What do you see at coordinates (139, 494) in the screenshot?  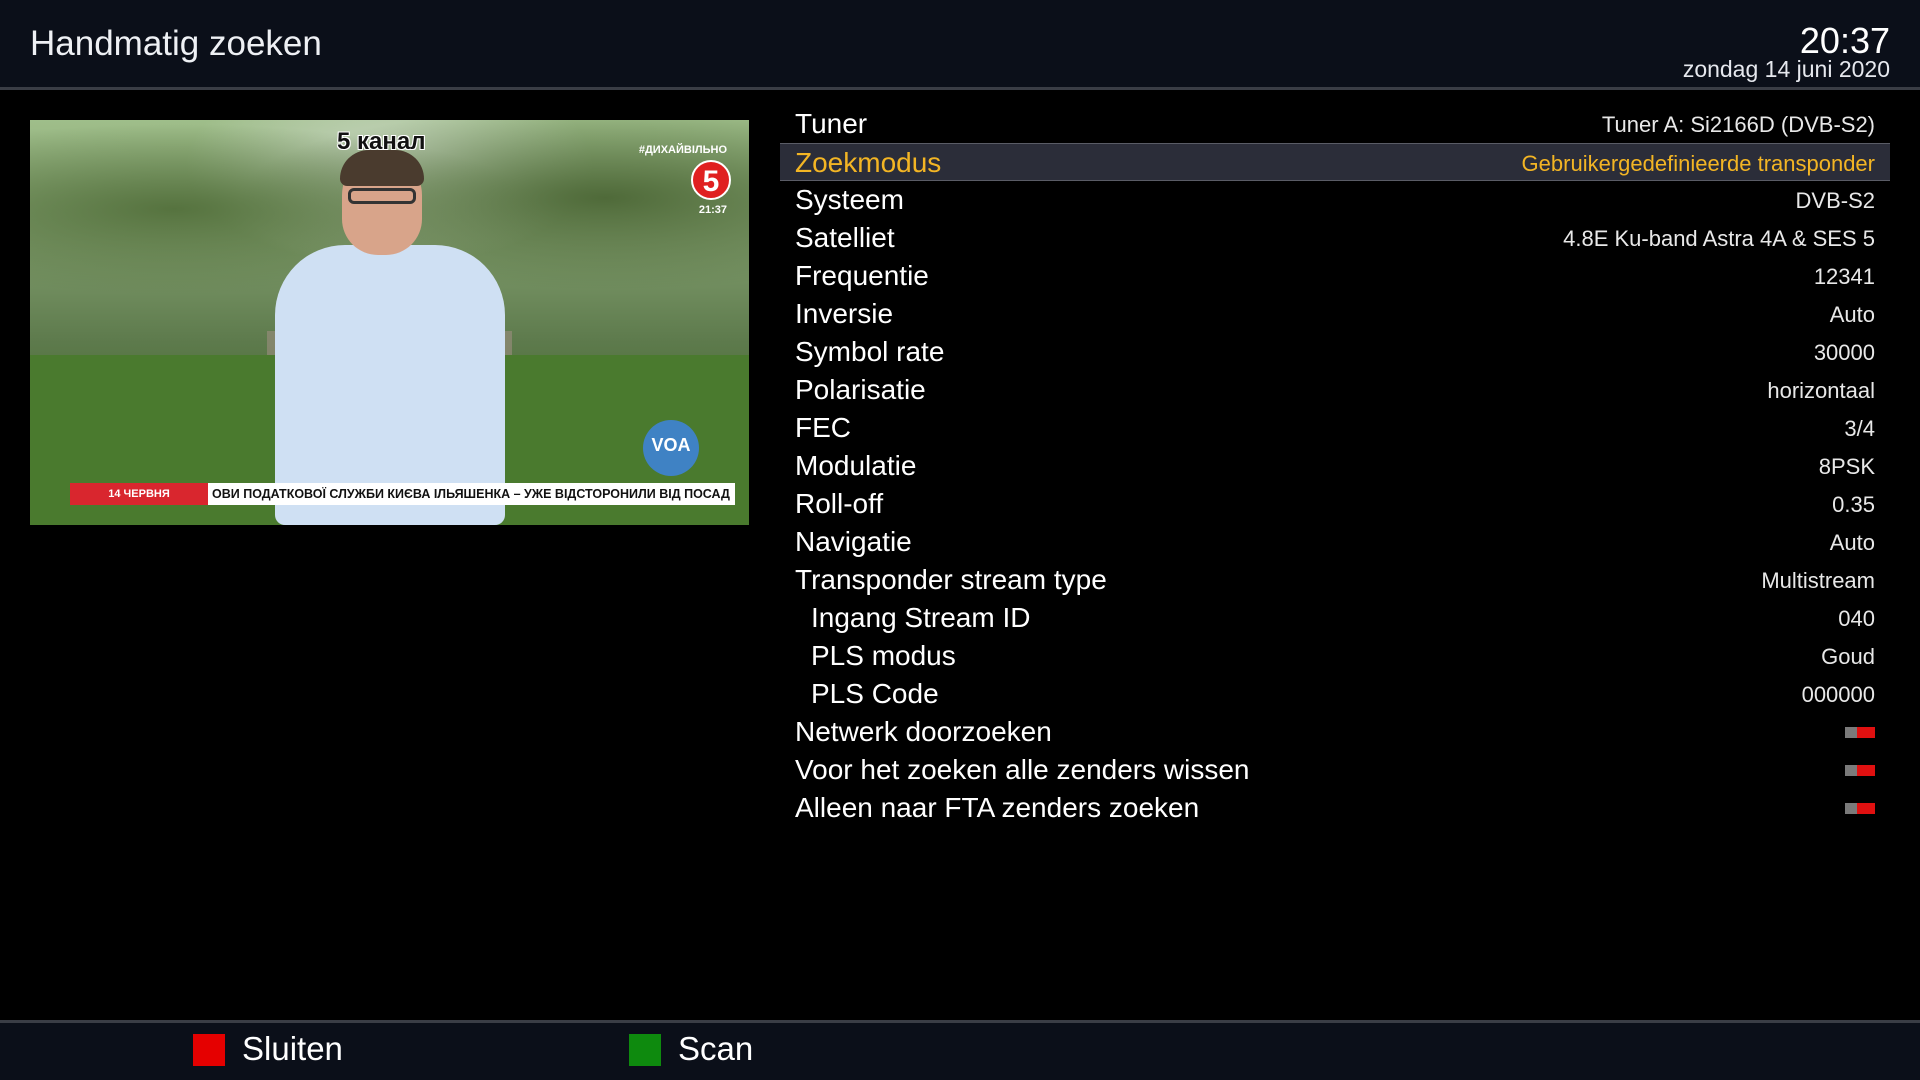 I see `ticker-date: 14 ЧЕРВНЯ` at bounding box center [139, 494].